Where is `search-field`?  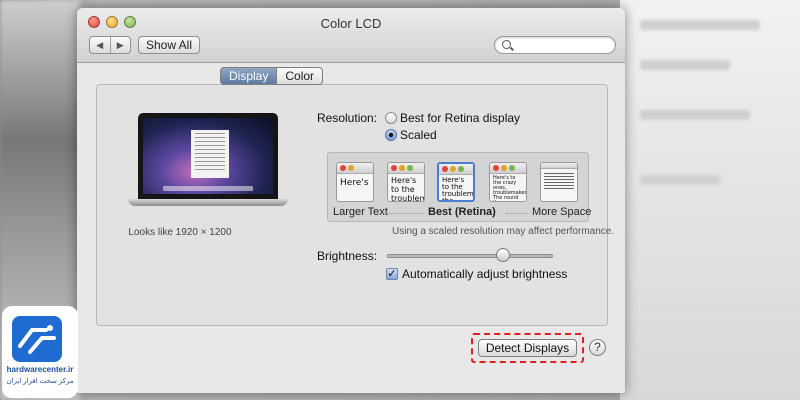
search-field is located at coordinates (555, 45).